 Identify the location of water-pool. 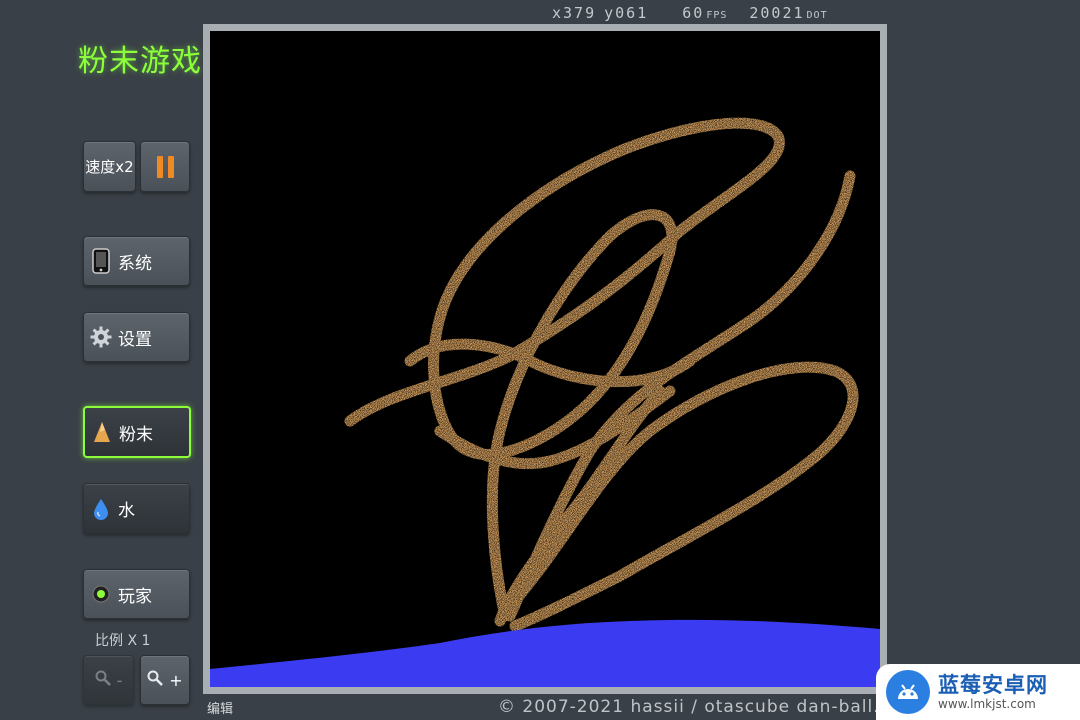
(545, 653).